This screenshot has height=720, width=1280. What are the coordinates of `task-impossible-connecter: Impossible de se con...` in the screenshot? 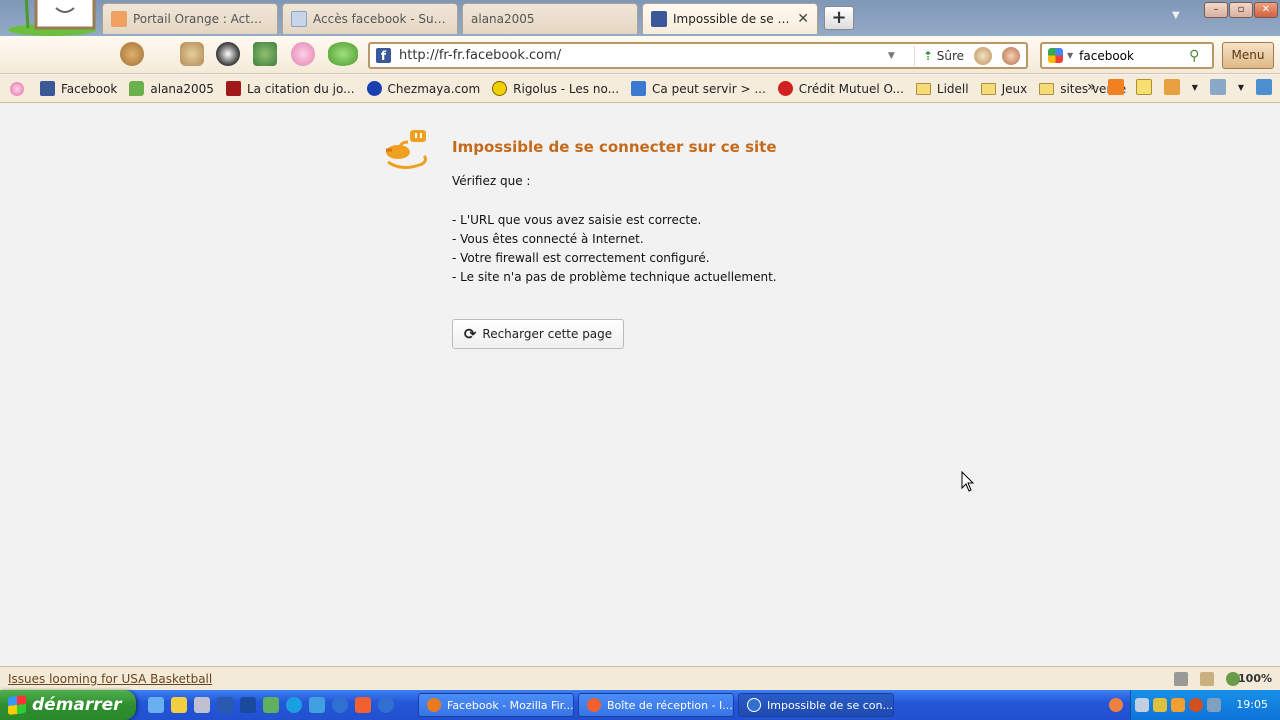 It's located at (816, 705).